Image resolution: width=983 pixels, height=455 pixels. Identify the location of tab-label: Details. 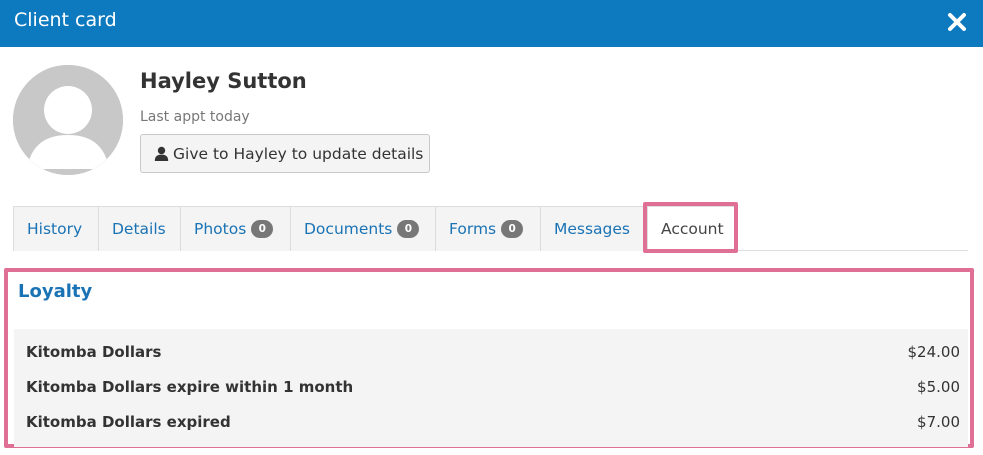
(139, 229).